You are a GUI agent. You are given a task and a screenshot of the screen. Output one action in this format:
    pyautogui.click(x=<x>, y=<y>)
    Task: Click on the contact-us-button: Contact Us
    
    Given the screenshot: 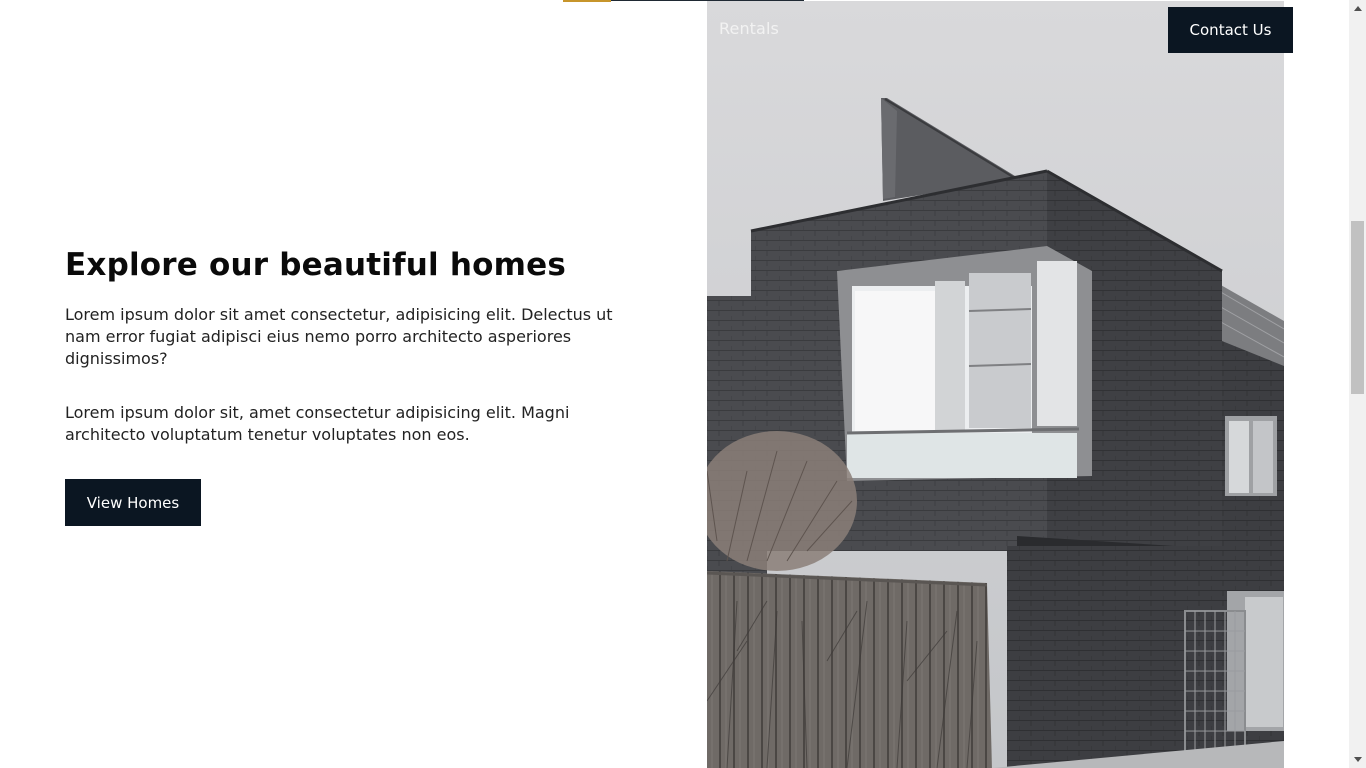 What is the action you would take?
    pyautogui.click(x=1230, y=30)
    